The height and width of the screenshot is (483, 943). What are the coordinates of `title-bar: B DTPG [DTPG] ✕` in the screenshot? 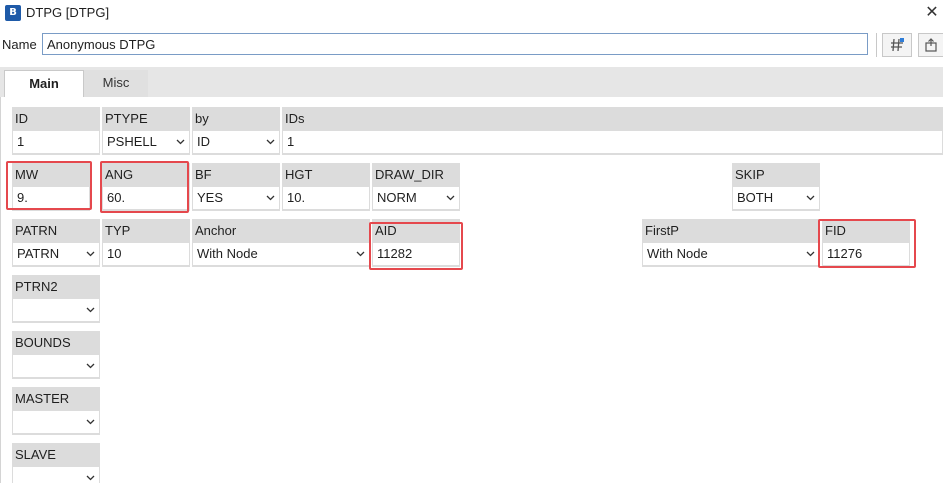 It's located at (471, 13).